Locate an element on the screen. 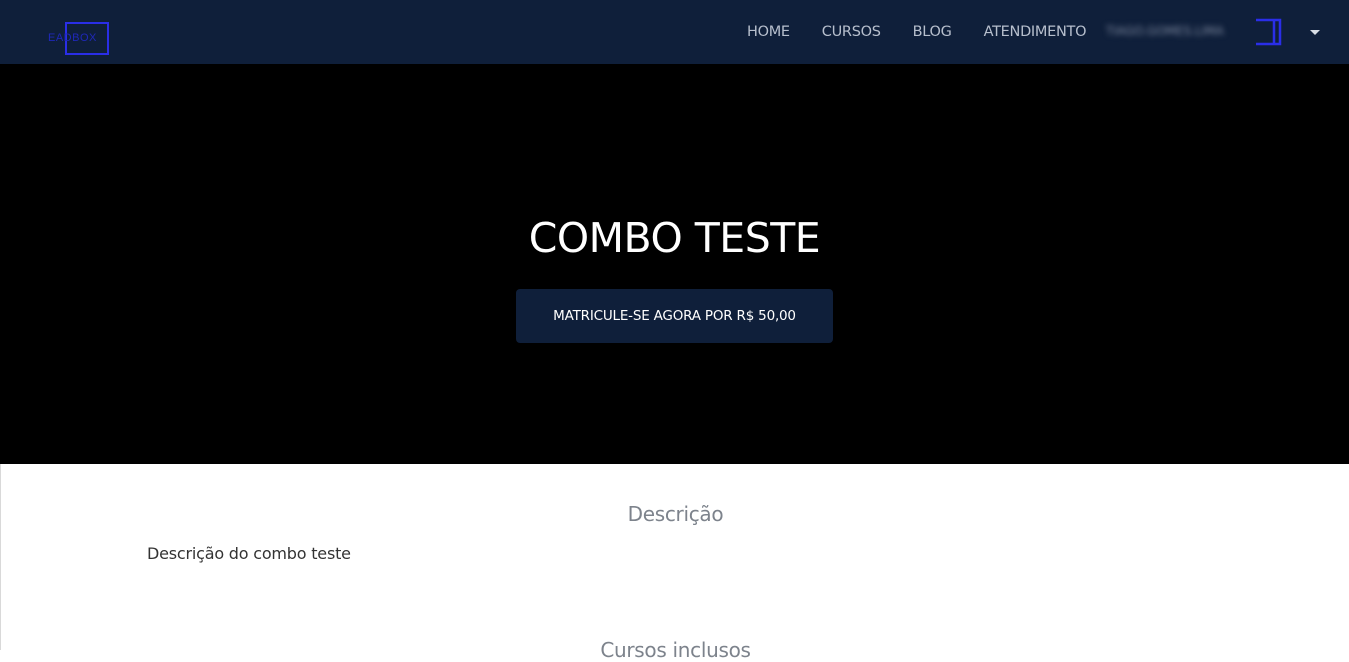 This screenshot has height=662, width=1349. main-nav: HOME CURSOS BLOG ATENDIMENTO is located at coordinates (916, 32).